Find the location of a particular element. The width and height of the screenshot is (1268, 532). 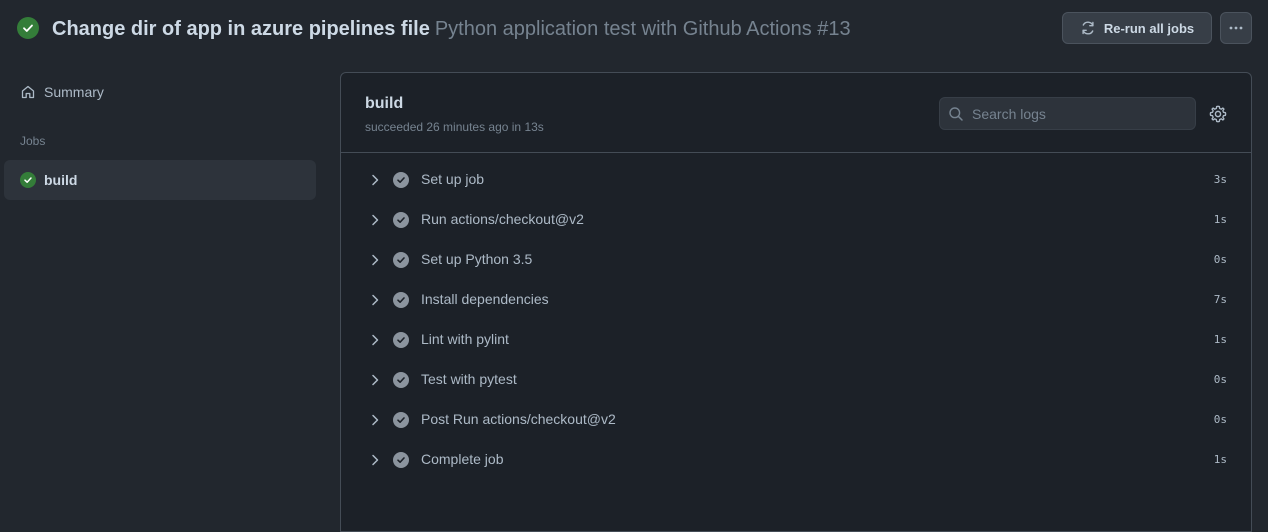

kebab-horizontal-icon is located at coordinates (1236, 28).